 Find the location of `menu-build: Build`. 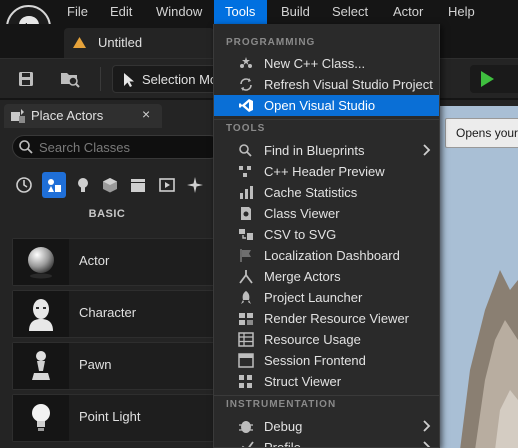

menu-build: Build is located at coordinates (295, 12).